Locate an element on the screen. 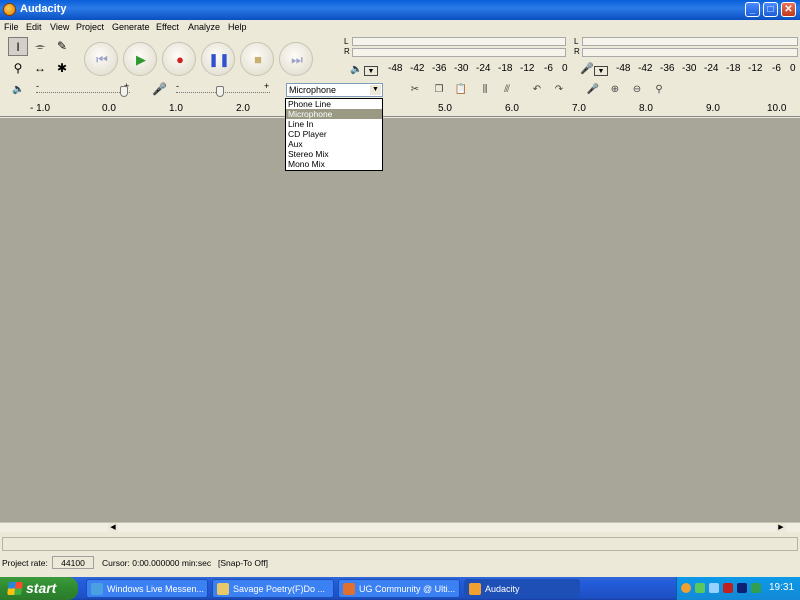 This screenshot has height=600, width=800. menu-generate: Generate is located at coordinates (131, 27).